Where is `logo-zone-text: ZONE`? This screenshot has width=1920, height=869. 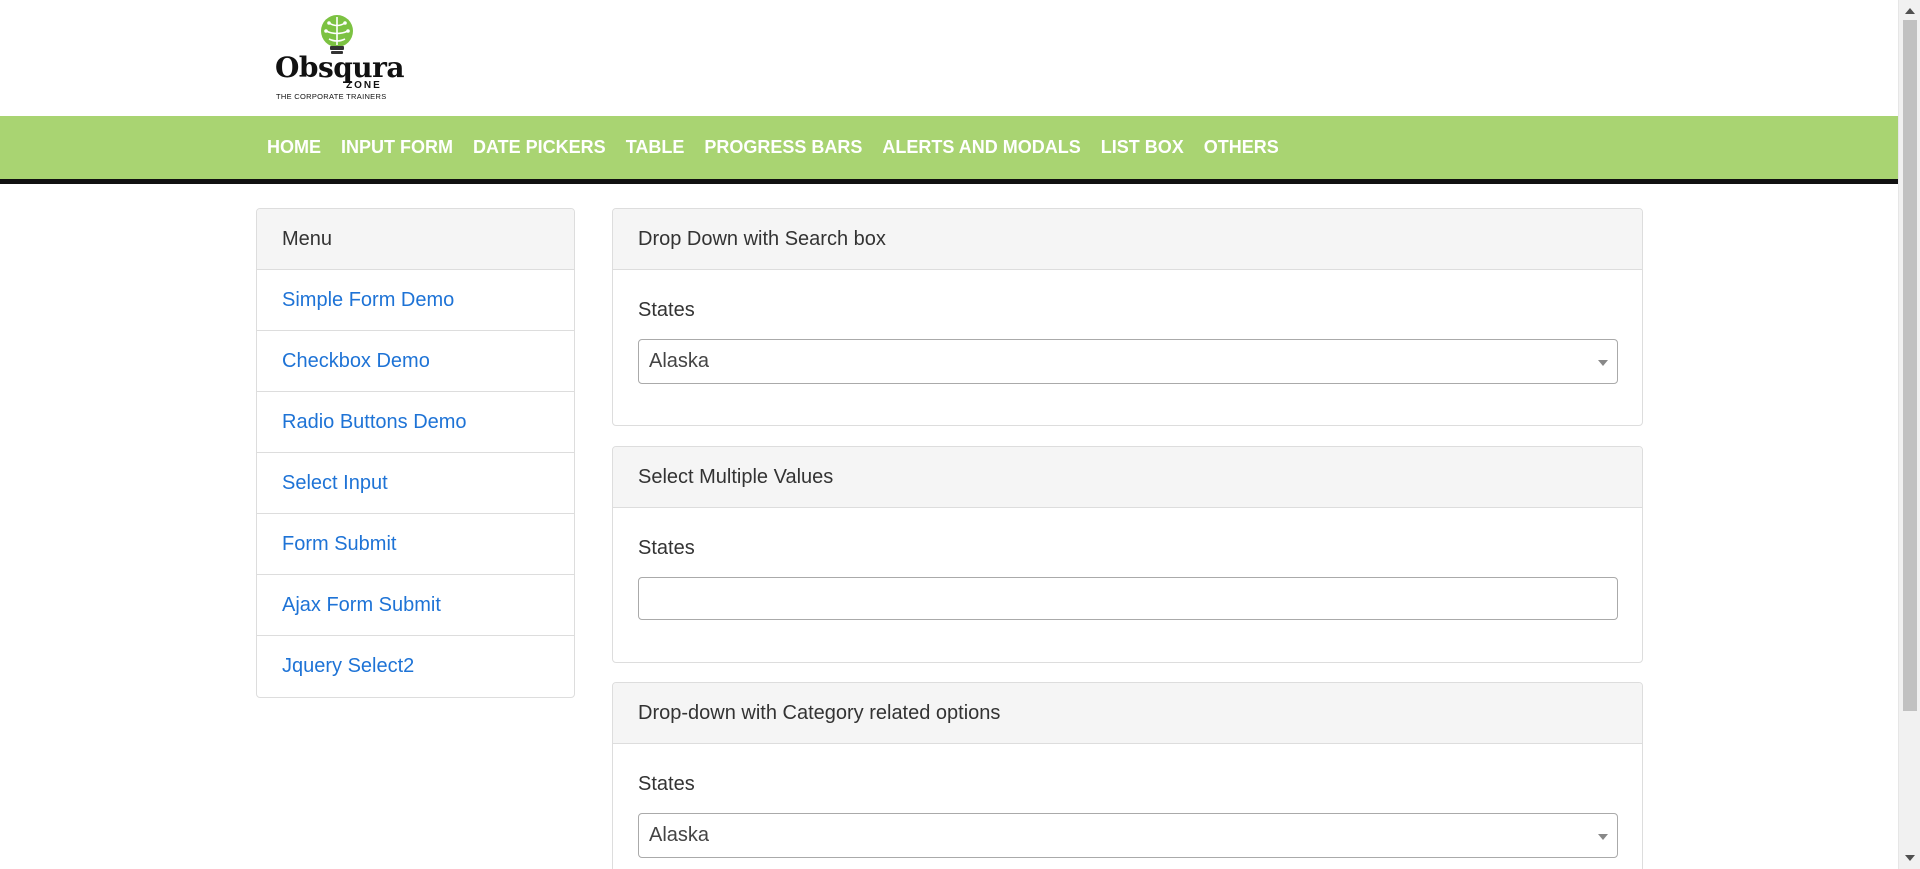 logo-zone-text: ZONE is located at coordinates (364, 85).